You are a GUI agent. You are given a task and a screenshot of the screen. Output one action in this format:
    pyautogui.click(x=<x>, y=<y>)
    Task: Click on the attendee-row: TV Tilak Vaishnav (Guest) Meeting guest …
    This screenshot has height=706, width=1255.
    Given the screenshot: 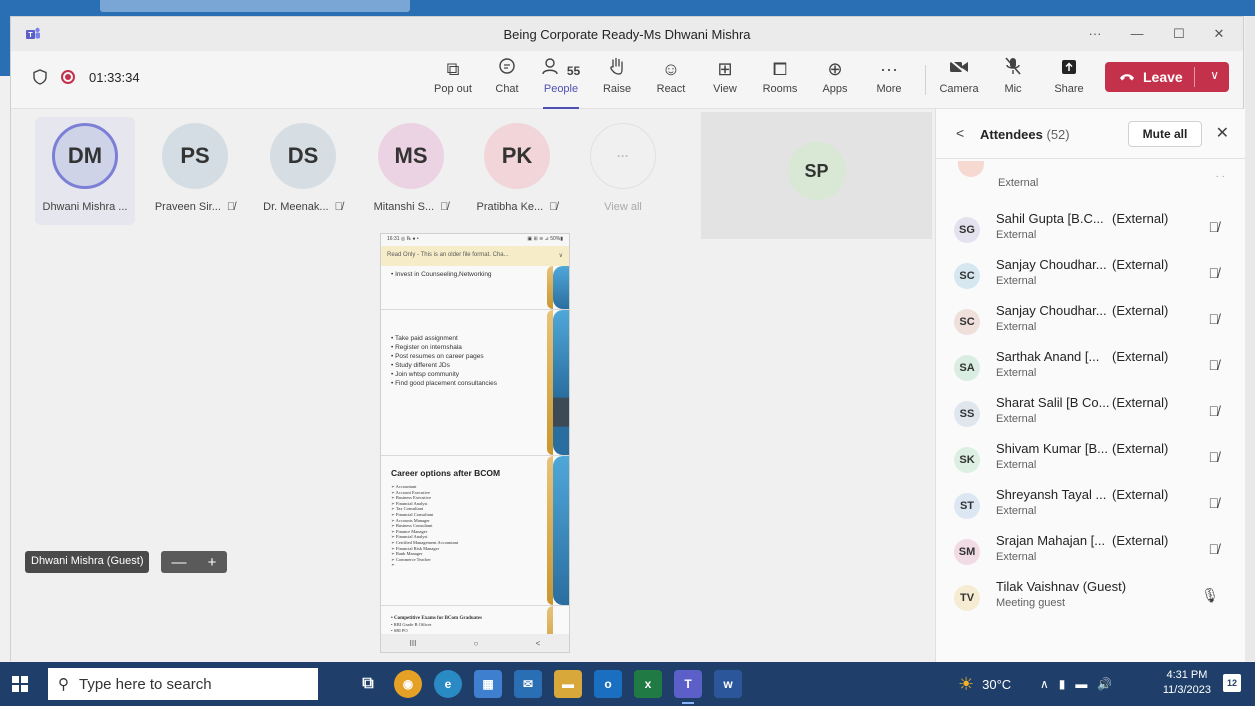 What is the action you would take?
    pyautogui.click(x=1090, y=597)
    